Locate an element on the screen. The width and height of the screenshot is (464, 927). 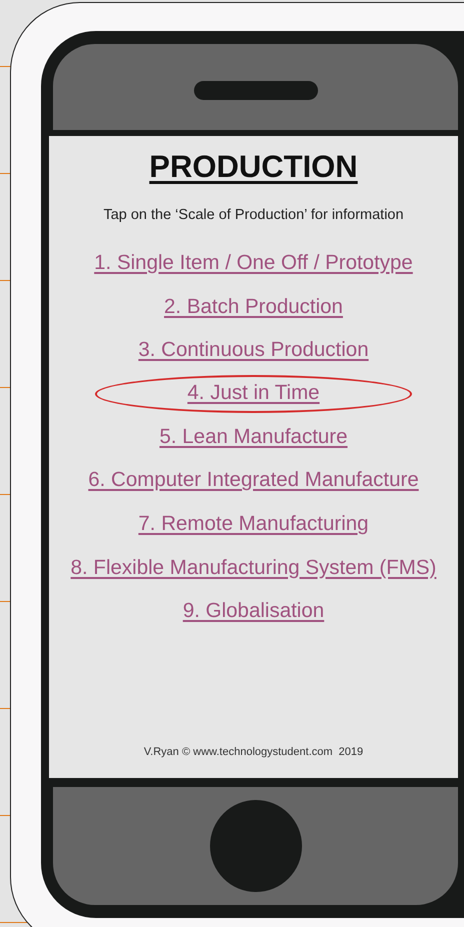
production-link: 1. Single Item / One Off / Prototype is located at coordinates (253, 263).